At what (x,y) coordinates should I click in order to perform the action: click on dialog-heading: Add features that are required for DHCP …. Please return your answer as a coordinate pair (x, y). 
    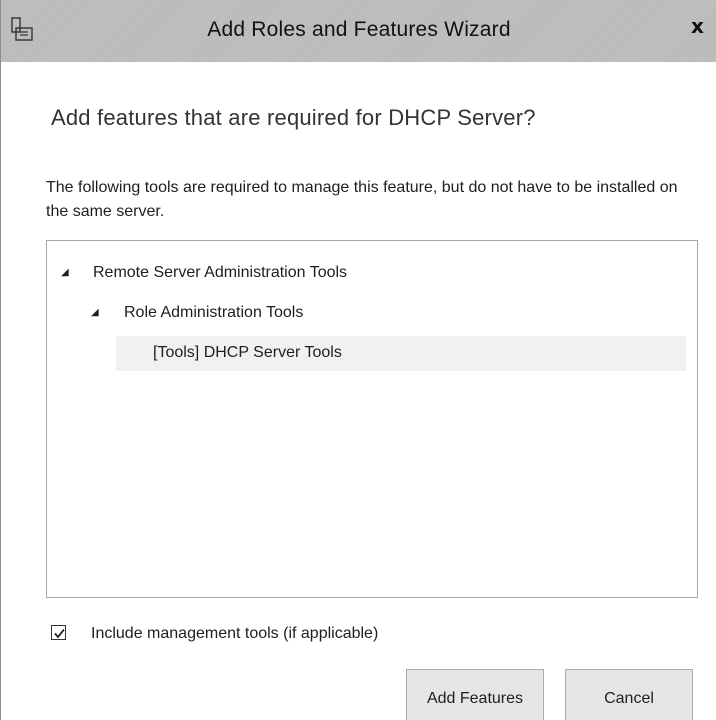
    Looking at the image, I should click on (293, 117).